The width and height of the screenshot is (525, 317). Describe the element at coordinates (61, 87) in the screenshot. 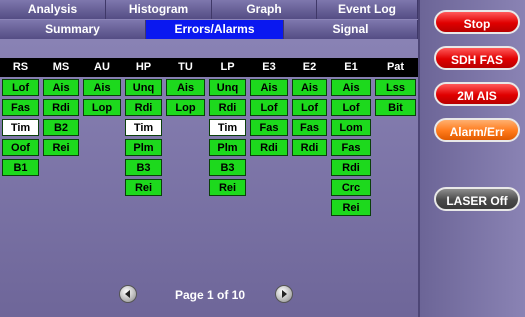

I see `alarm-cell-ms-ais: Ais` at that location.